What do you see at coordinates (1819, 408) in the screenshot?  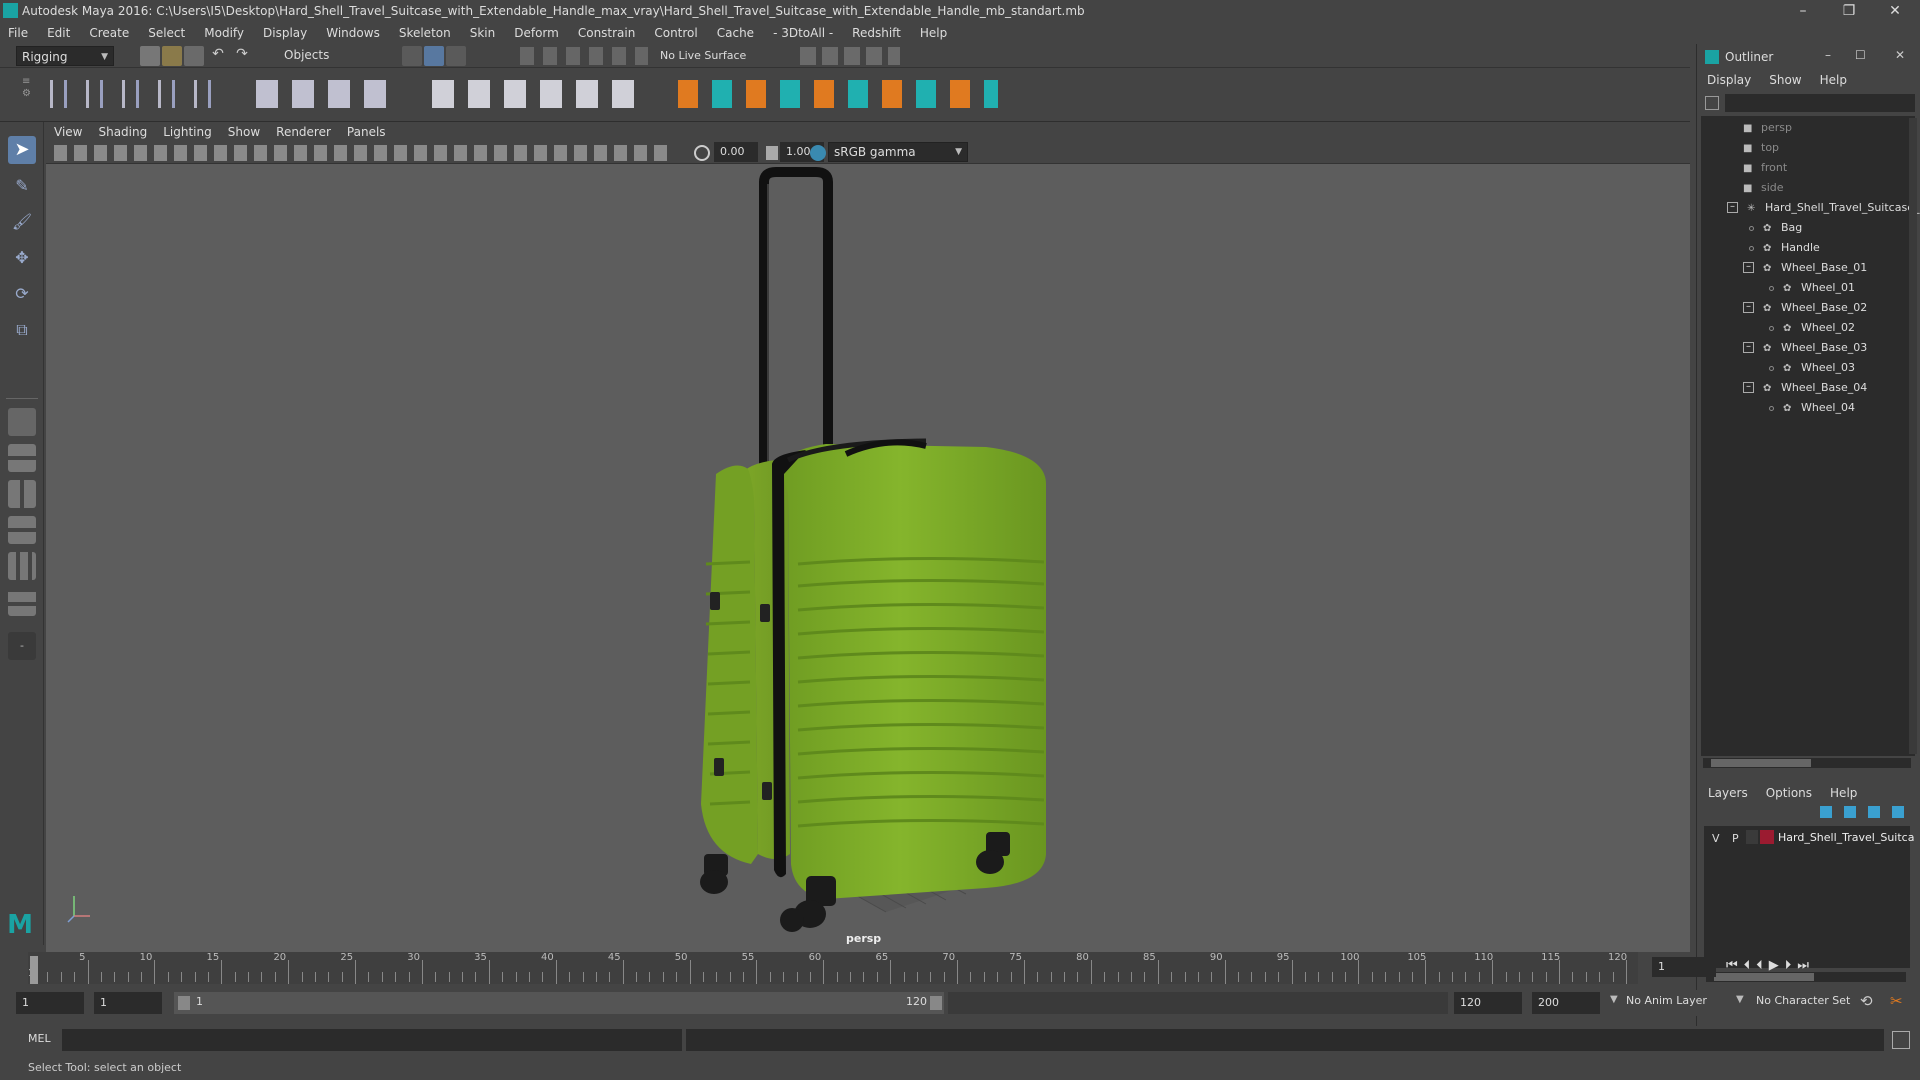 I see `outliner-item-wheel-04: ✿ Wheel_04` at bounding box center [1819, 408].